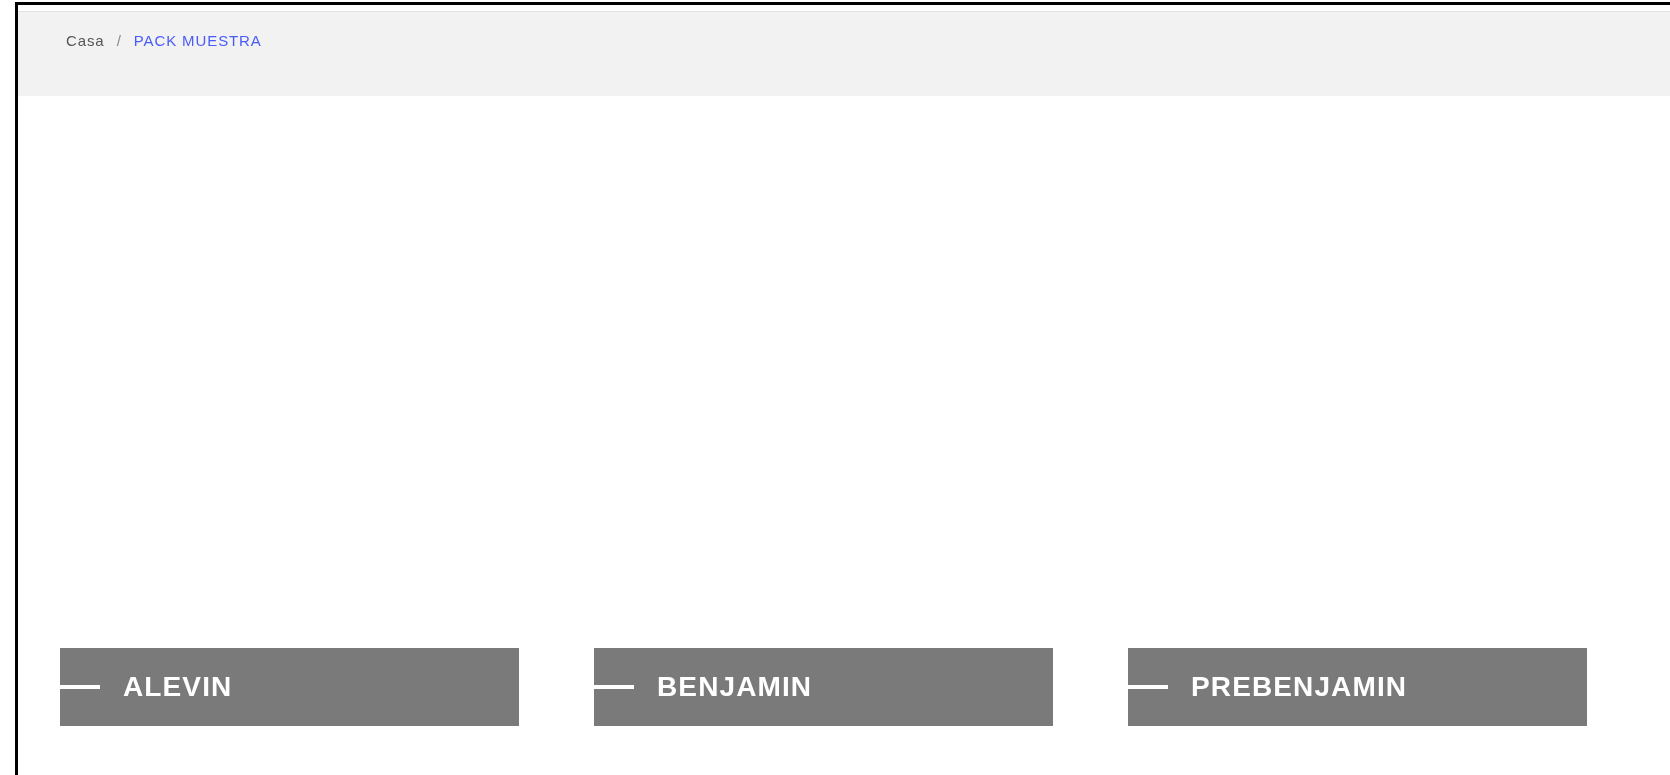 This screenshot has width=1670, height=775. Describe the element at coordinates (289, 687) in the screenshot. I see `category-button: ALEVIN` at that location.